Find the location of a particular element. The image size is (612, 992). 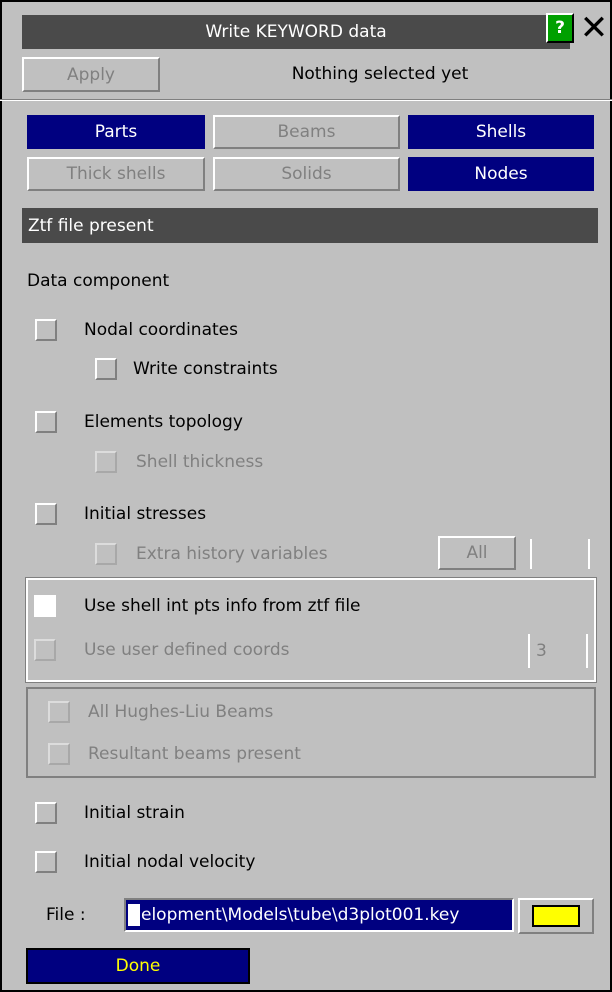

ztf-status-bar: Ztf file present is located at coordinates (310, 225).